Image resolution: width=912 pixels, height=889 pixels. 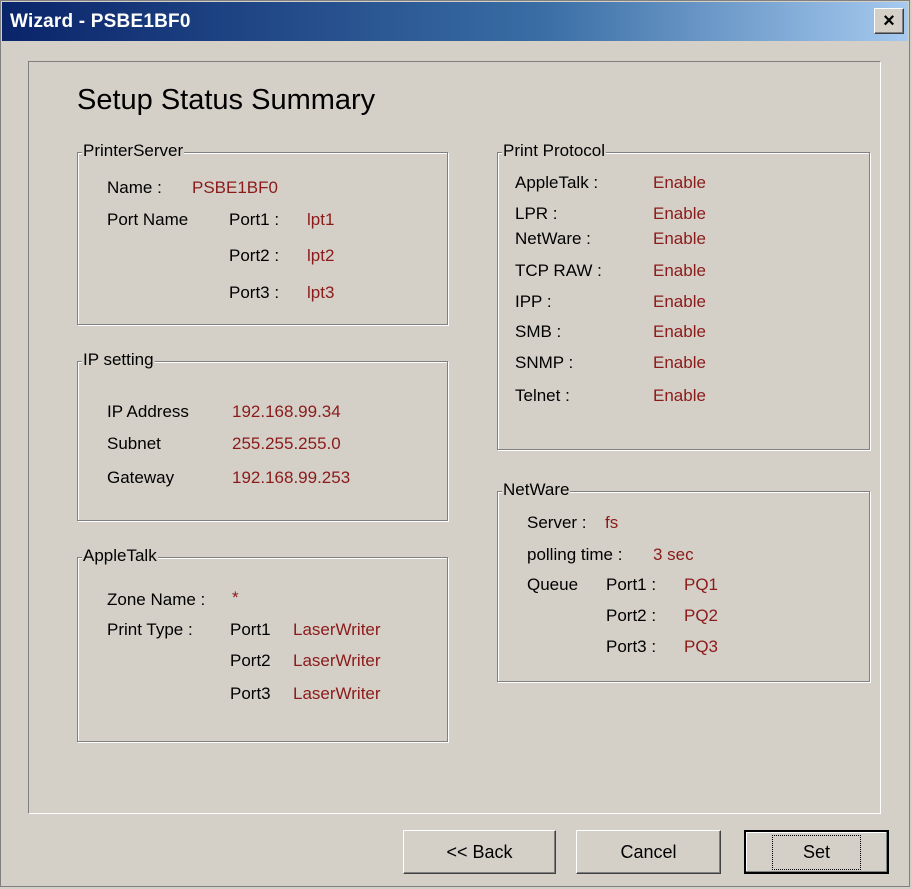 I want to click on ip-address-label: IP Address, so click(x=148, y=411).